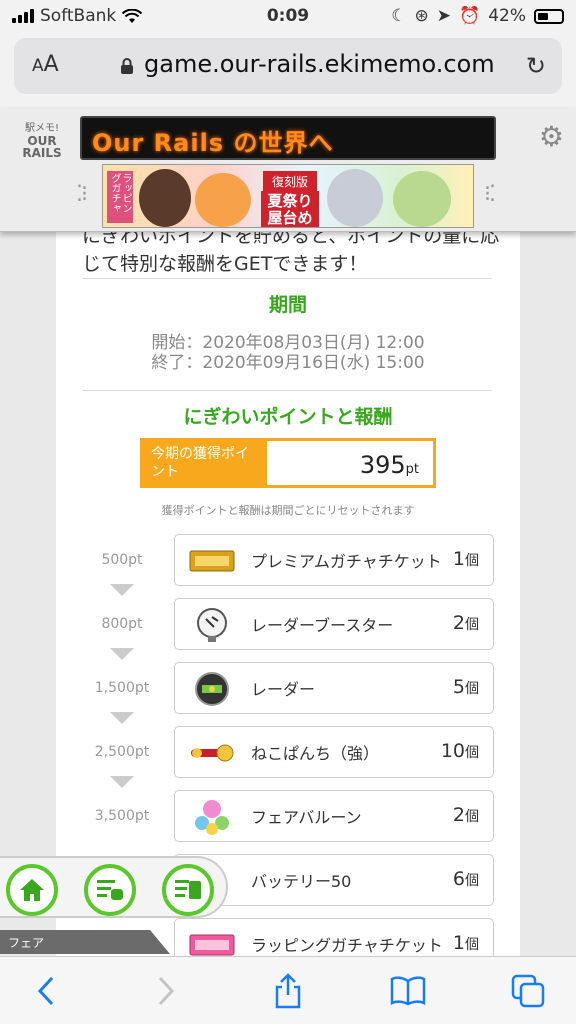 The image size is (576, 1024). I want to click on share-button, so click(288, 991).